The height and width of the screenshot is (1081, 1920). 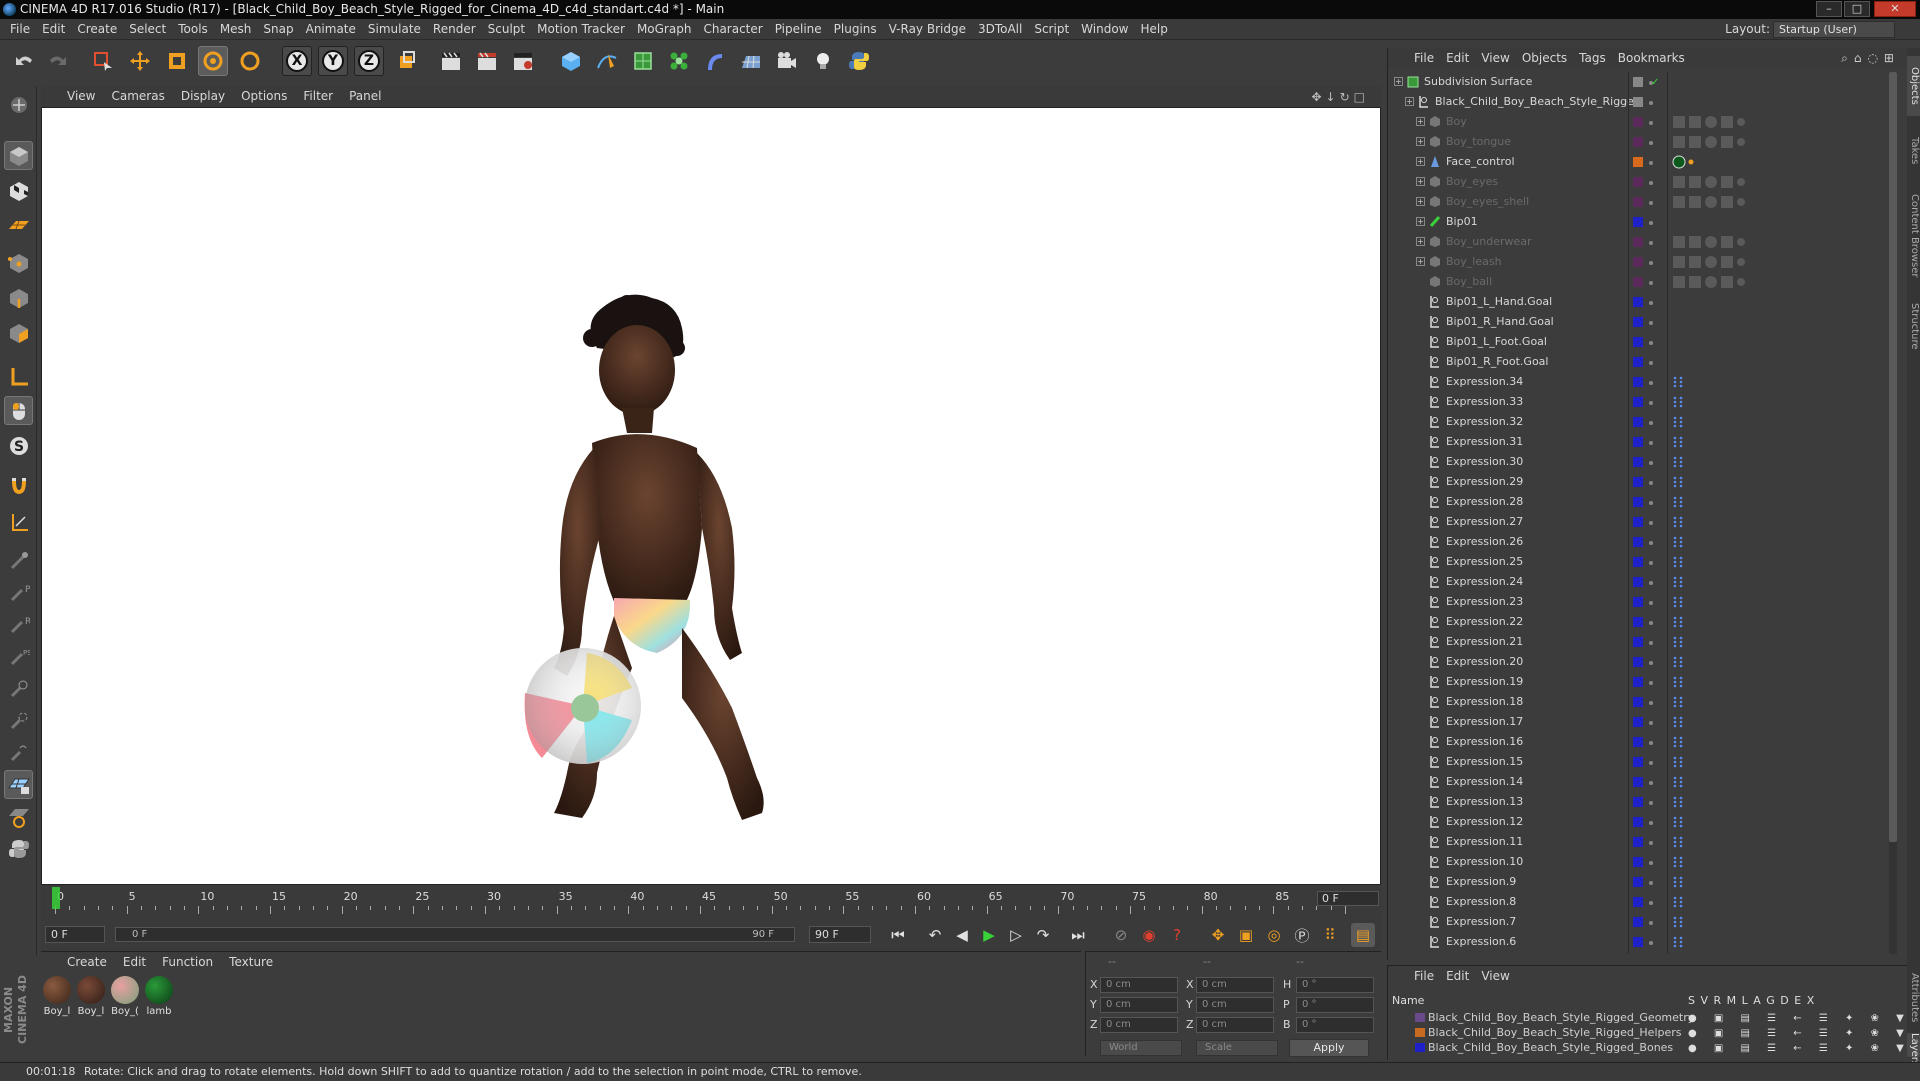 What do you see at coordinates (898, 935) in the screenshot?
I see `go-to-start-button: ⏮` at bounding box center [898, 935].